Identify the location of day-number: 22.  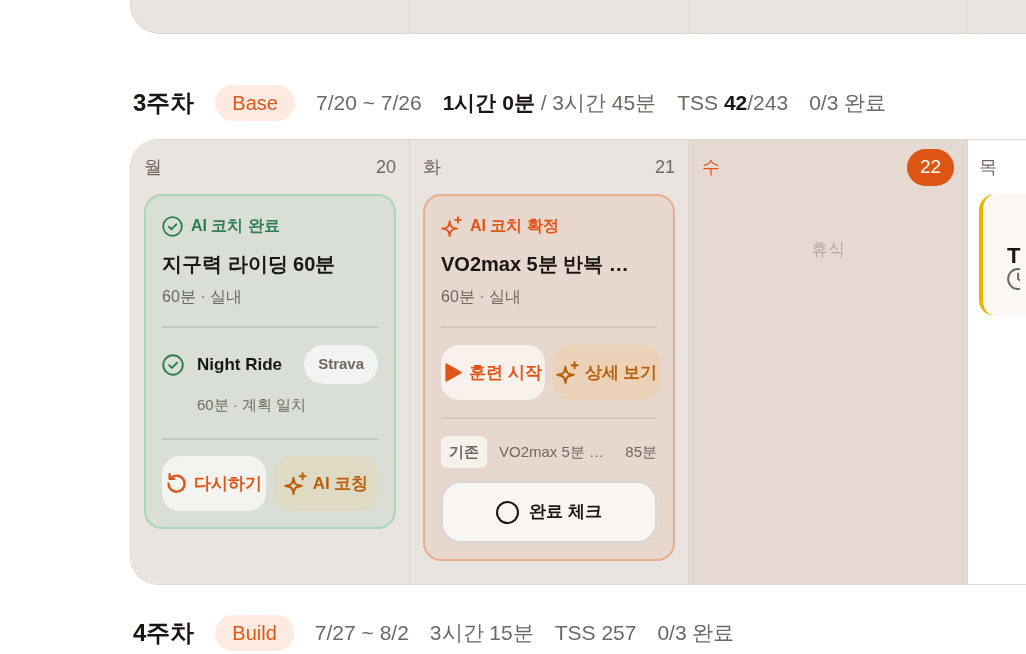
(930, 167).